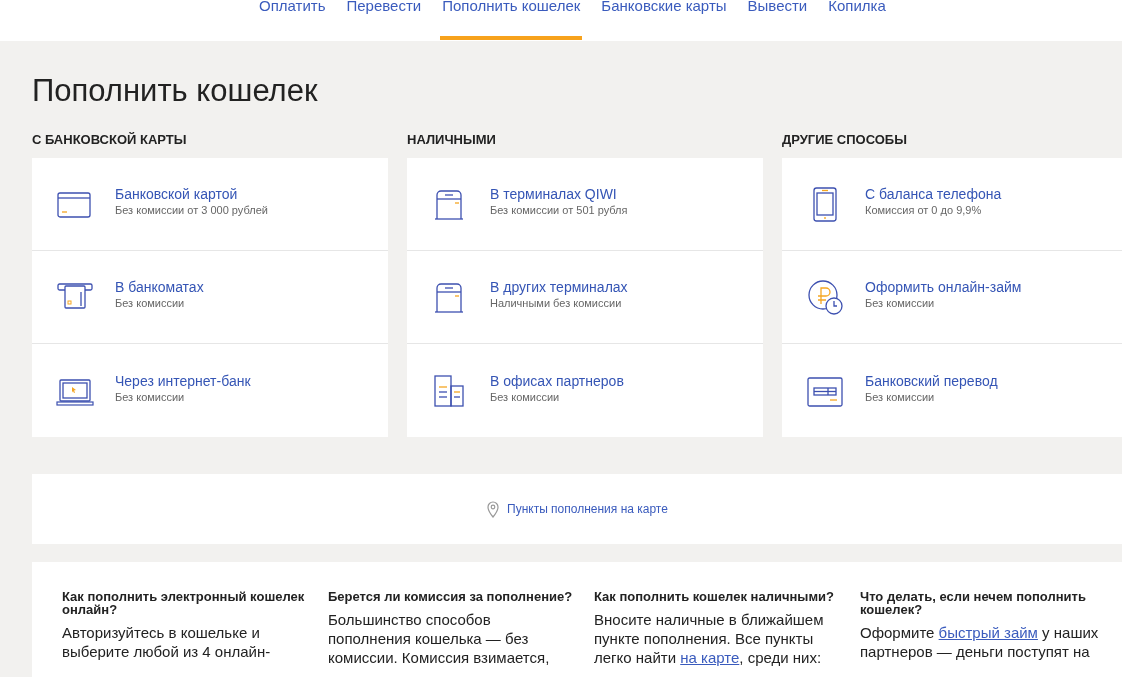 This screenshot has height=677, width=1122. What do you see at coordinates (980, 642) in the screenshot?
I see `faq-answer: Оформите быстрый займ у наших партнеров — деньги поступят на` at bounding box center [980, 642].